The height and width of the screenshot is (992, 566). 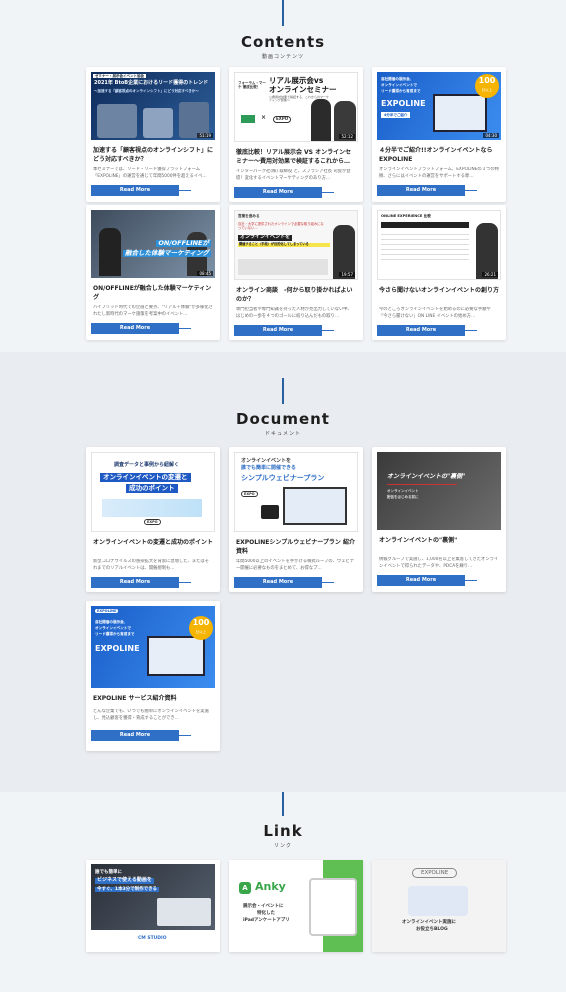 I want to click on expo-logo: EXPOLINE, so click(x=107, y=611).